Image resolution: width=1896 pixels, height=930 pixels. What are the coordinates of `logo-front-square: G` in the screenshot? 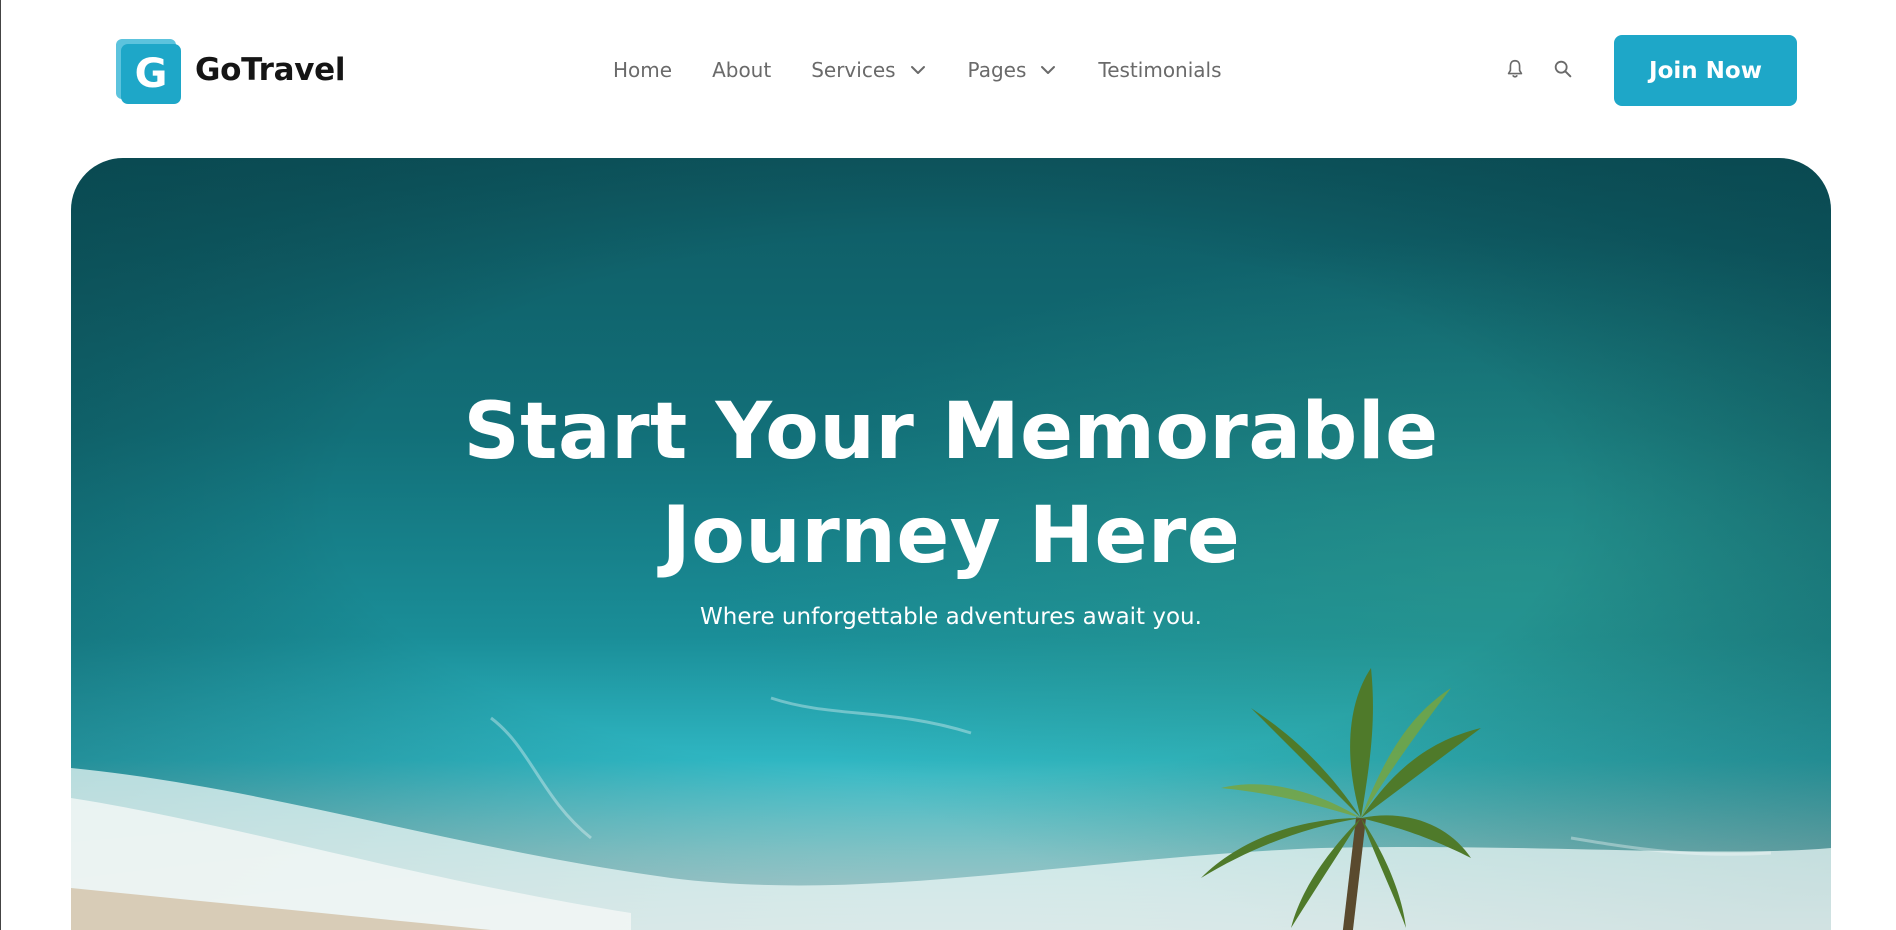 It's located at (151, 74).